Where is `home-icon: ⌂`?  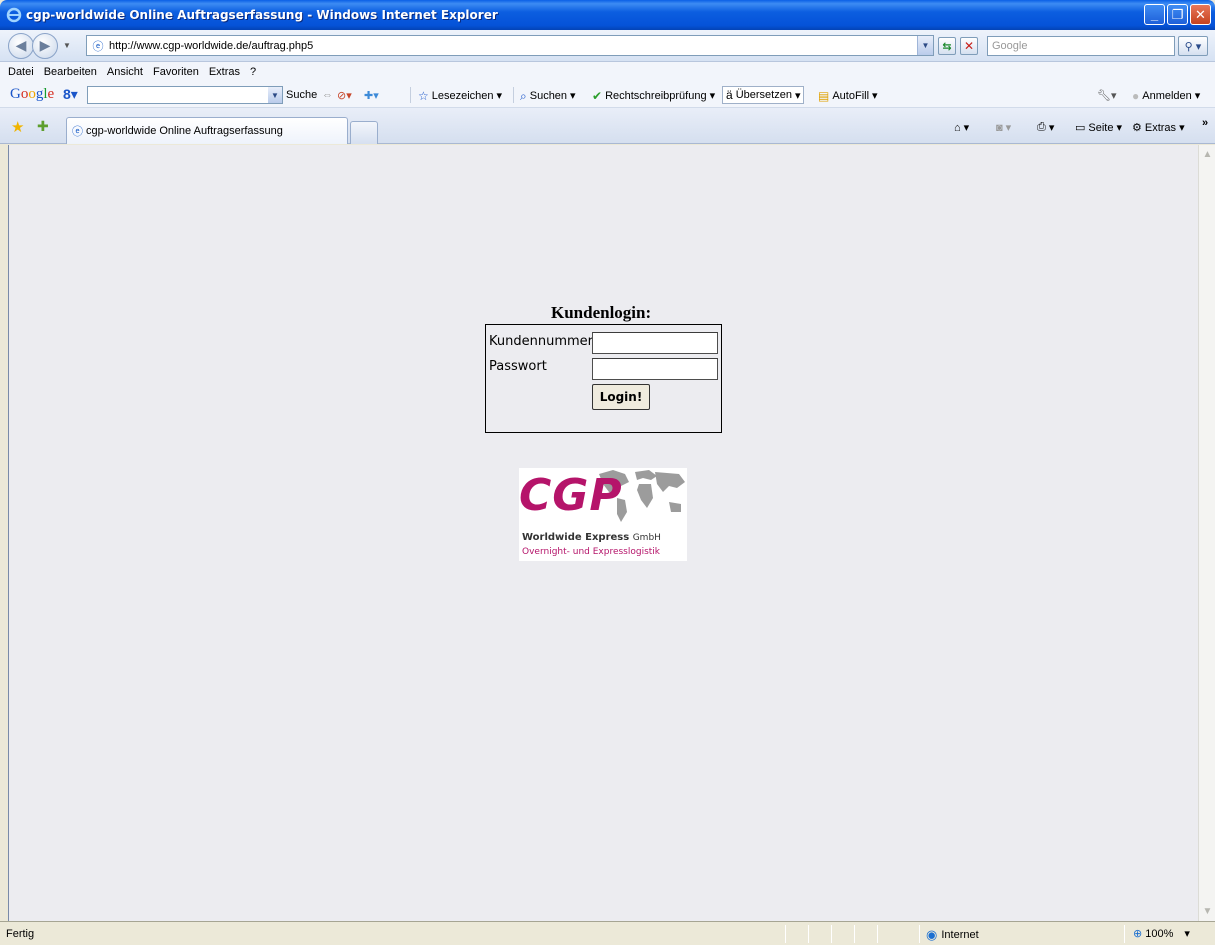
home-icon: ⌂ is located at coordinates (957, 127).